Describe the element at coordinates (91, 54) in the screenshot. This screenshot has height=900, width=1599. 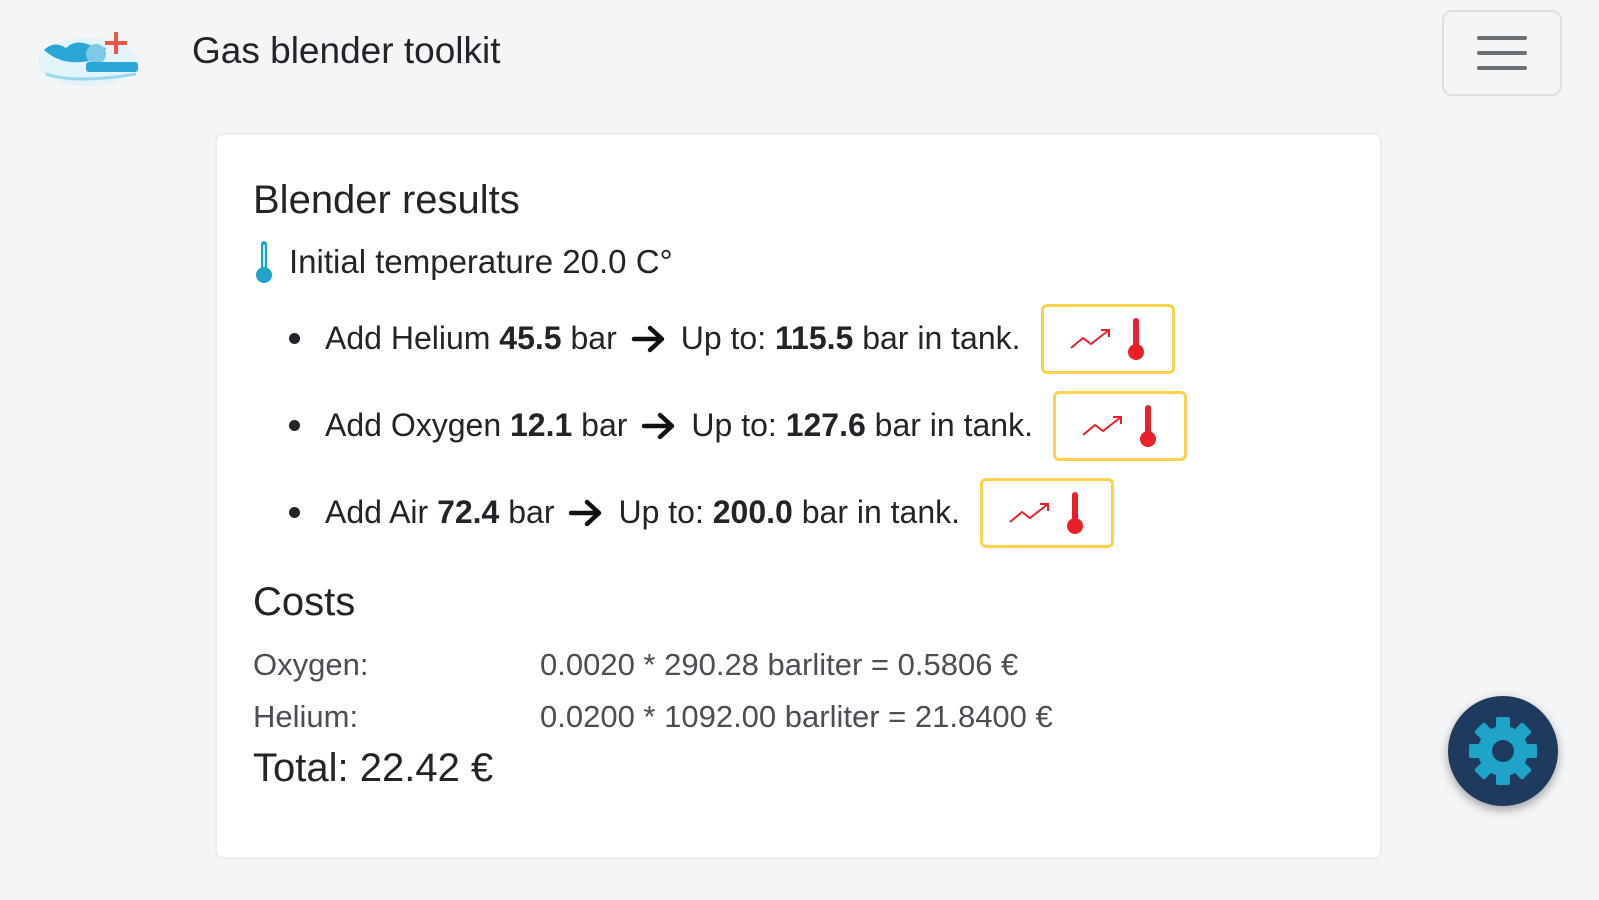
I see `diver-logo-icon` at that location.